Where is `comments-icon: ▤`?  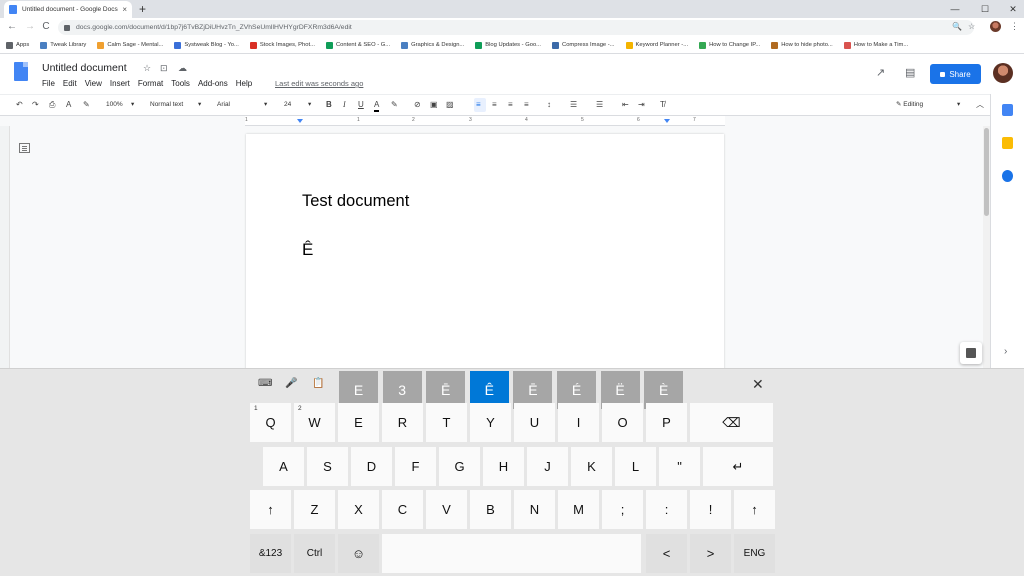
comments-icon: ▤ is located at coordinates (910, 72).